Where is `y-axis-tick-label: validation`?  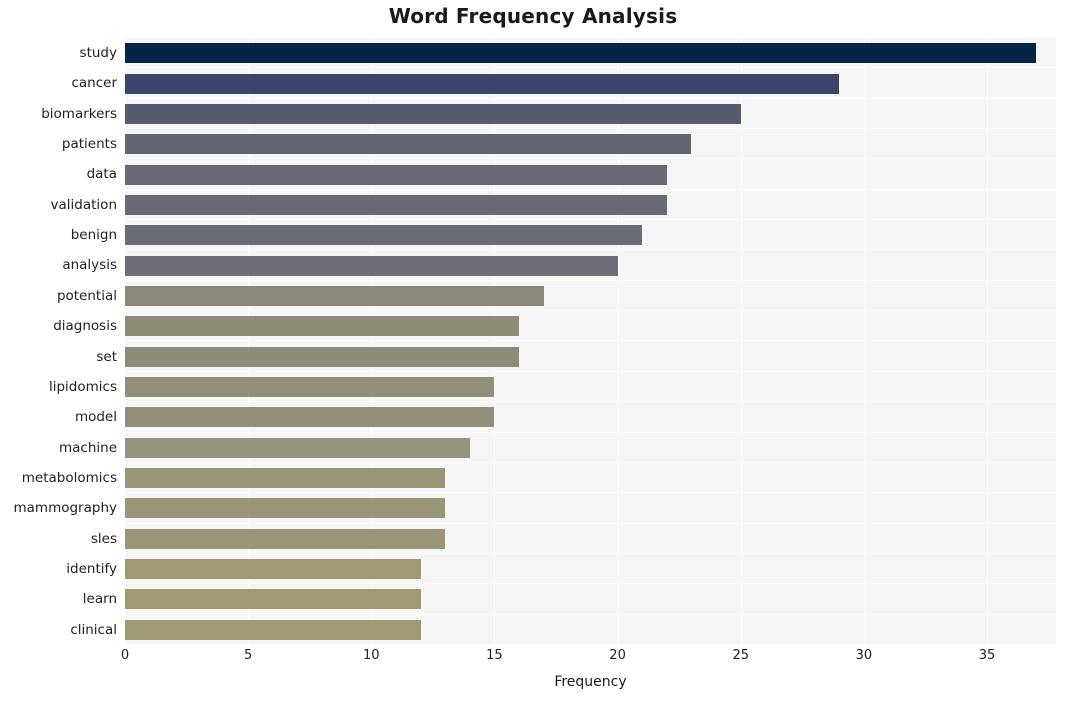
y-axis-tick-label: validation is located at coordinates (83, 204).